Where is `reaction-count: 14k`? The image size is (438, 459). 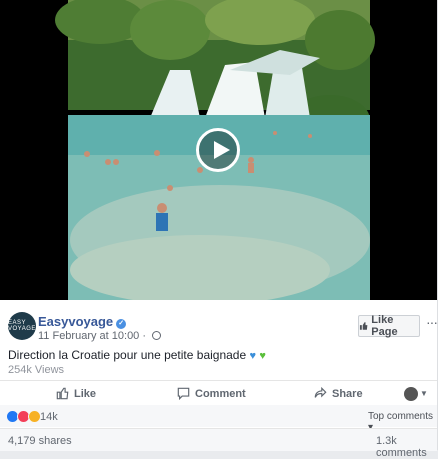 reaction-count: 14k is located at coordinates (49, 417).